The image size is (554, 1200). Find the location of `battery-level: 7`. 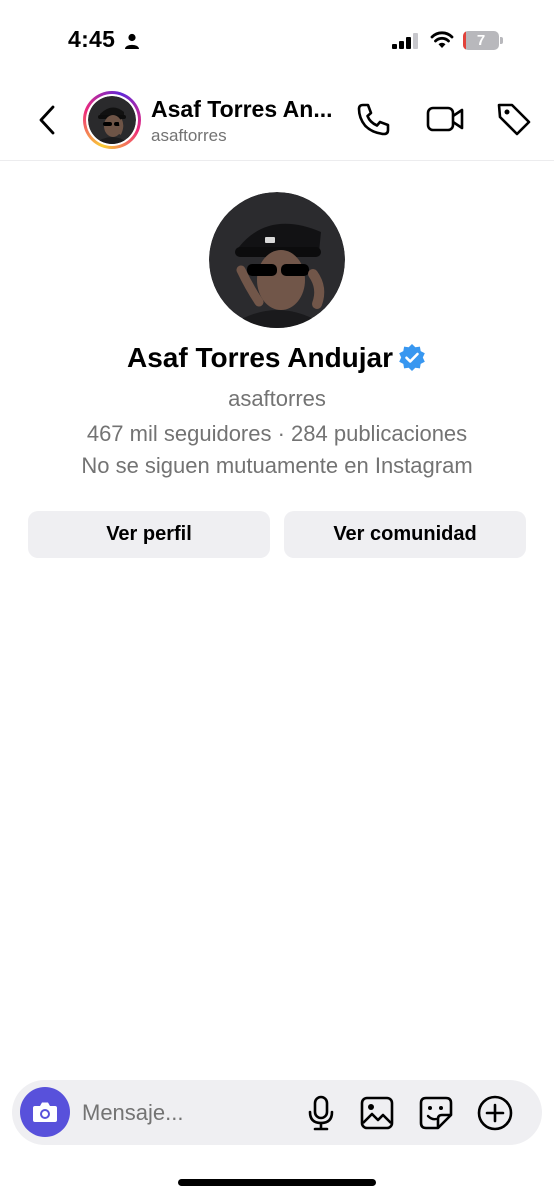

battery-level: 7 is located at coordinates (481, 40).